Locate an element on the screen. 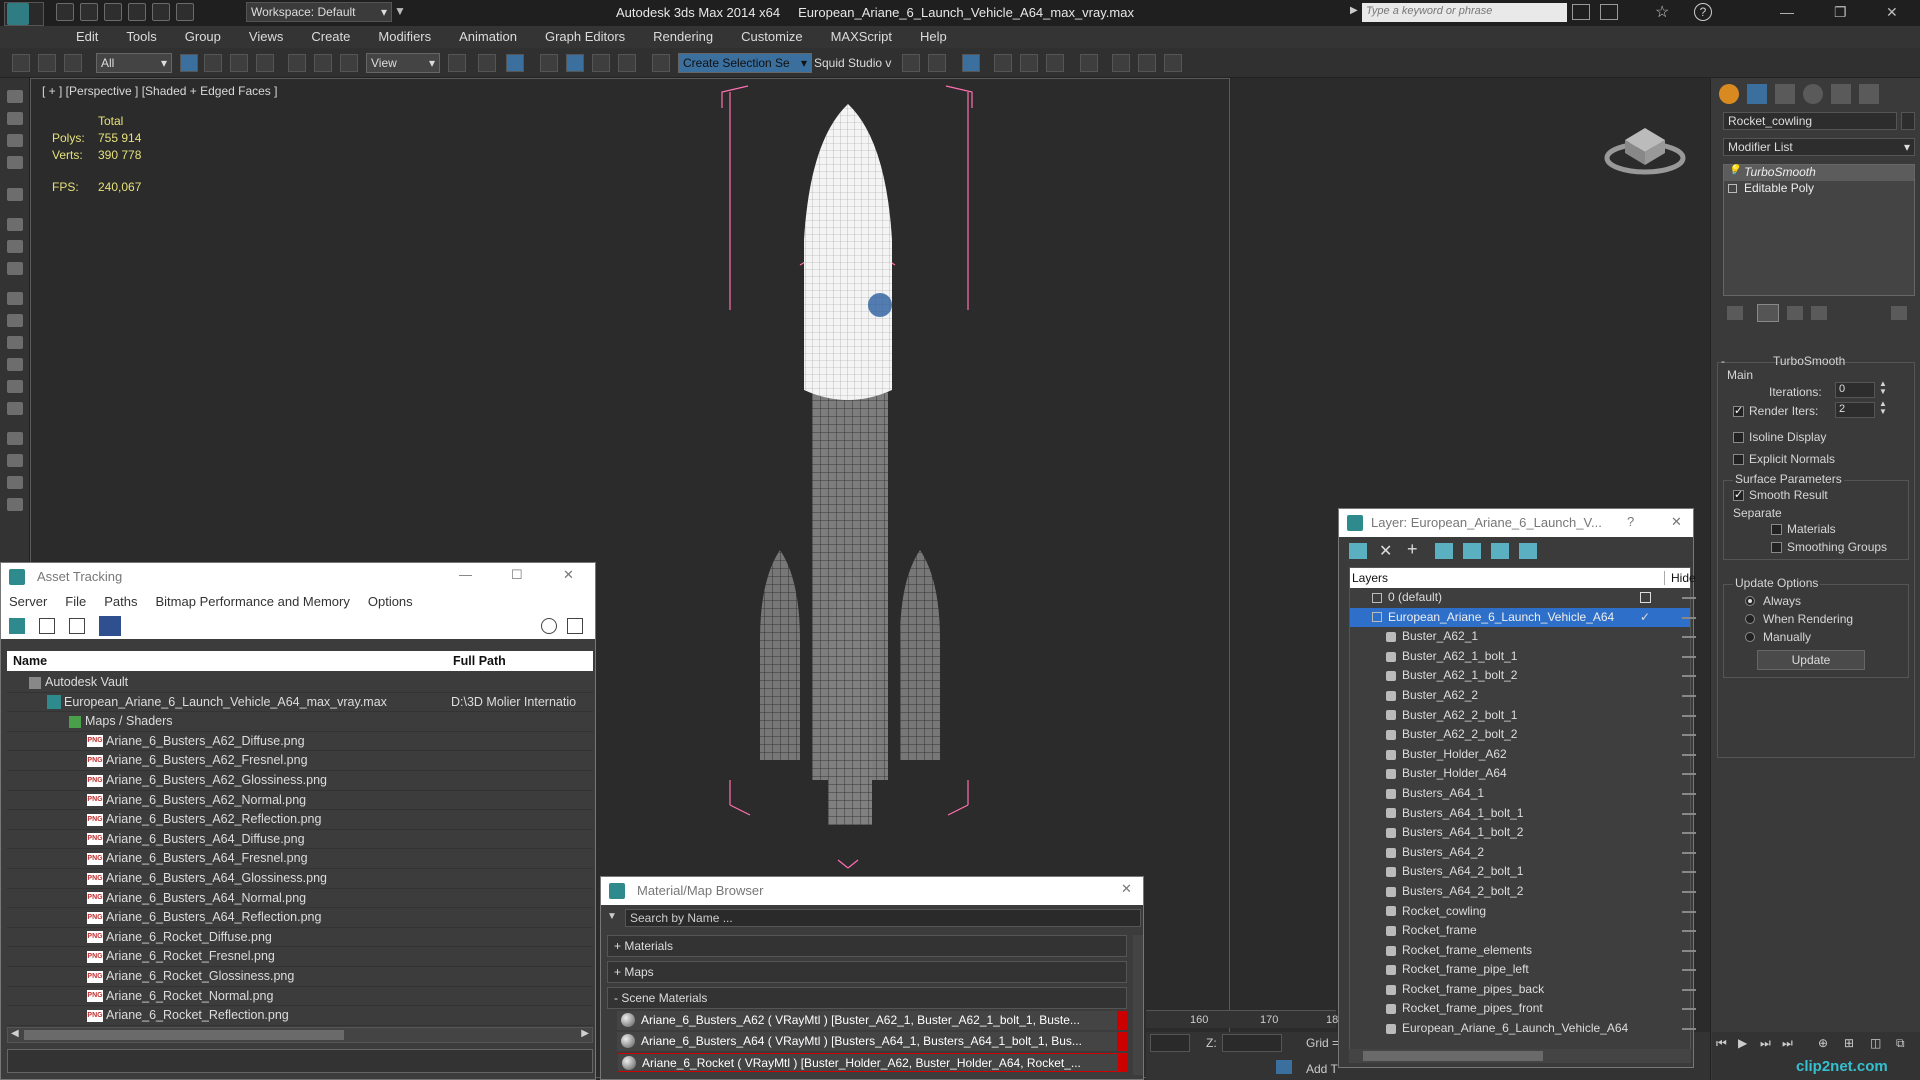 The height and width of the screenshot is (1080, 1920). mirror-icon is located at coordinates (911, 63).